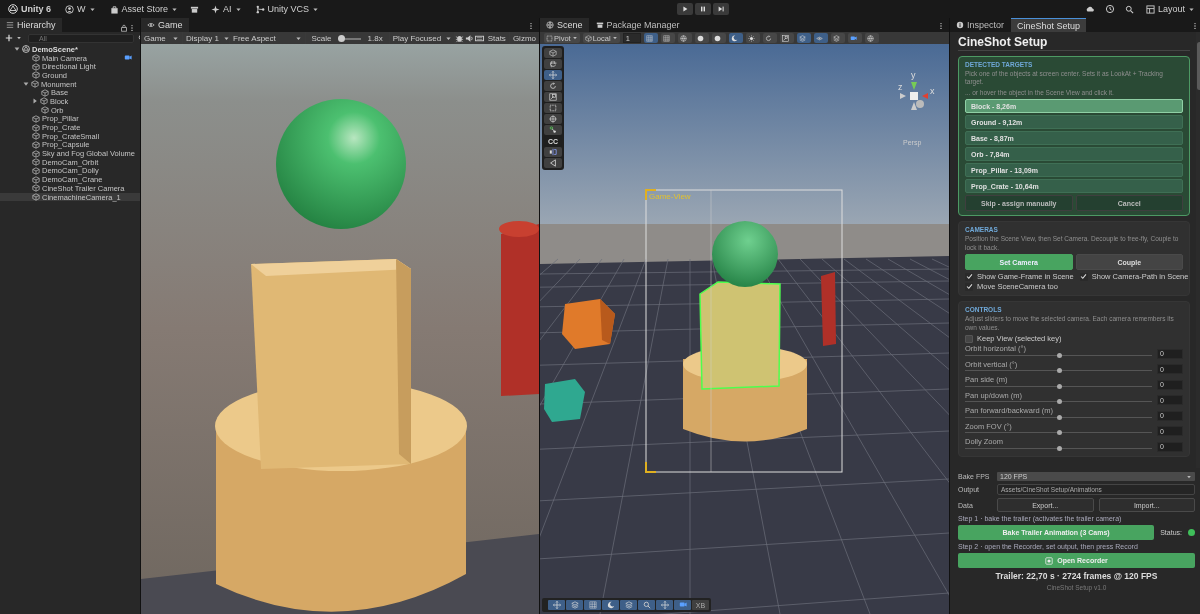 This screenshot has width=1200, height=614. What do you see at coordinates (216, 9) in the screenshot?
I see `sparkle-icon` at bounding box center [216, 9].